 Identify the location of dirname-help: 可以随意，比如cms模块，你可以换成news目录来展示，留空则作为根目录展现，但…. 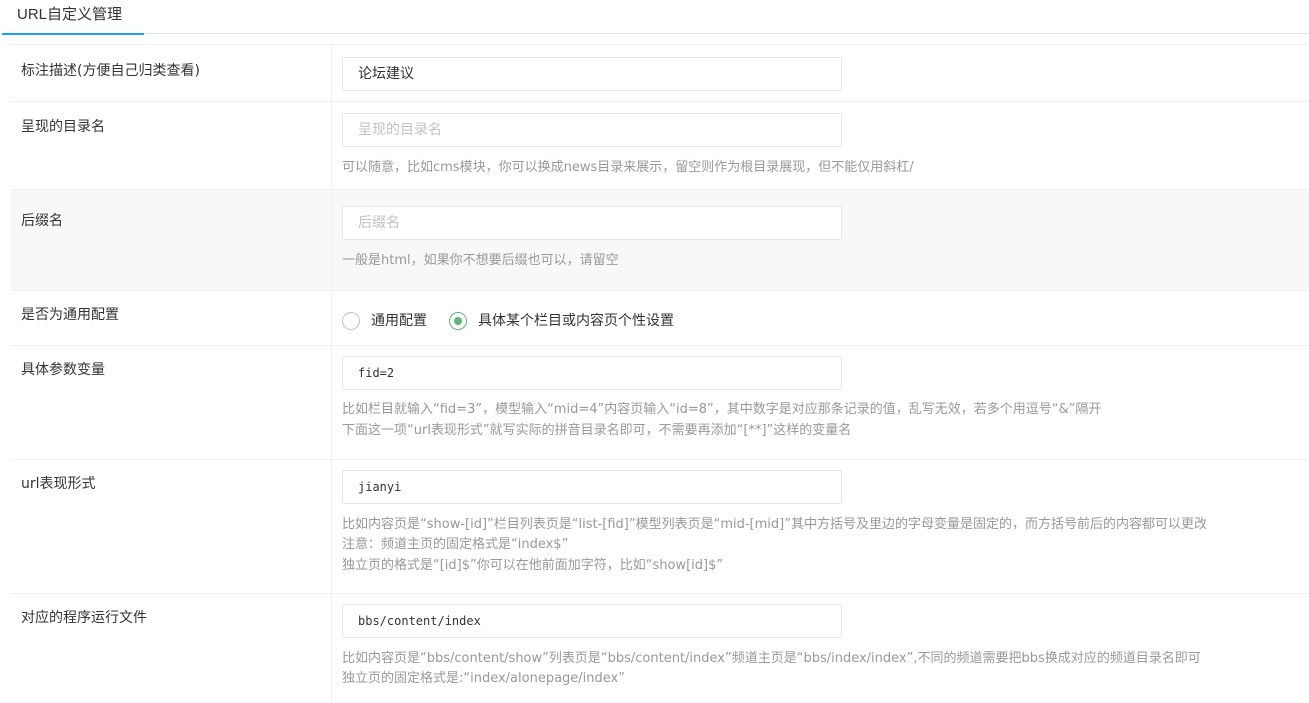
(628, 167).